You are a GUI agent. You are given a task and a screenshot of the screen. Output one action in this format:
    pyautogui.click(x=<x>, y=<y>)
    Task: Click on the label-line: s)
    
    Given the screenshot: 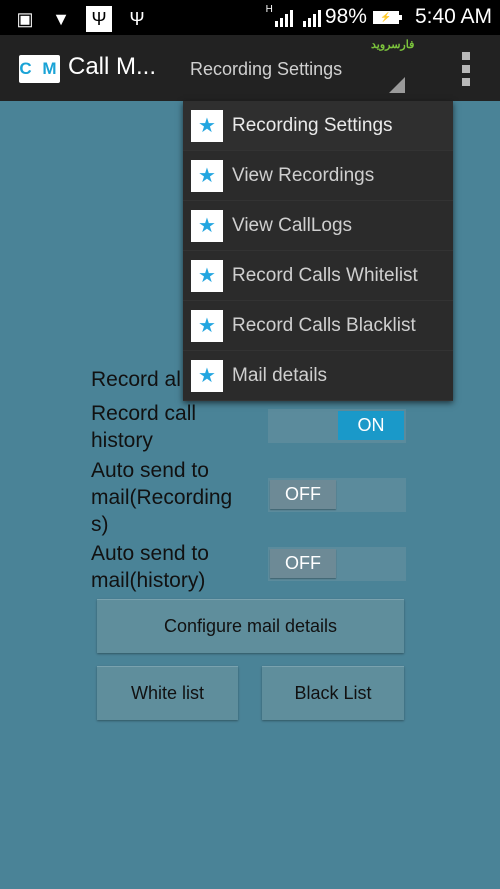 What is the action you would take?
    pyautogui.click(x=100, y=524)
    